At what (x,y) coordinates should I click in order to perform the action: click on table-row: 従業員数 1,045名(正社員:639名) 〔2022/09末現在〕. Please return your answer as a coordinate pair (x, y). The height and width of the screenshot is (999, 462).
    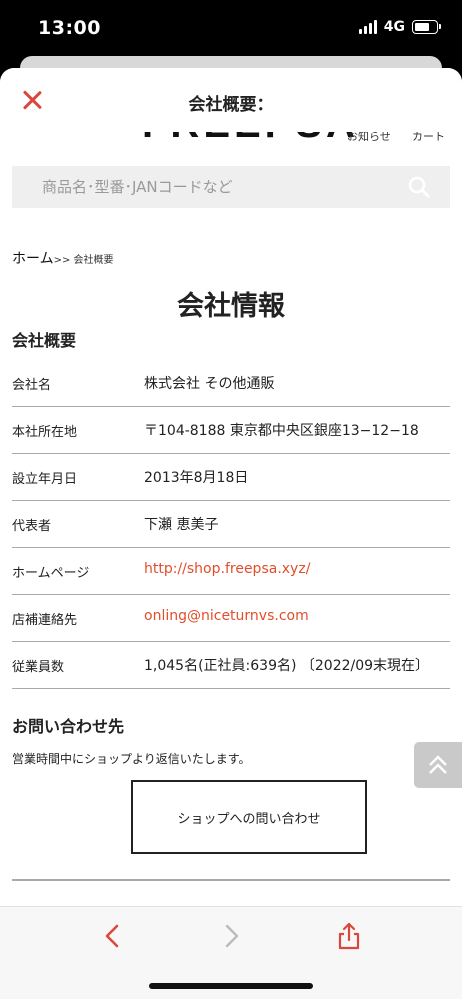
    Looking at the image, I should click on (231, 665).